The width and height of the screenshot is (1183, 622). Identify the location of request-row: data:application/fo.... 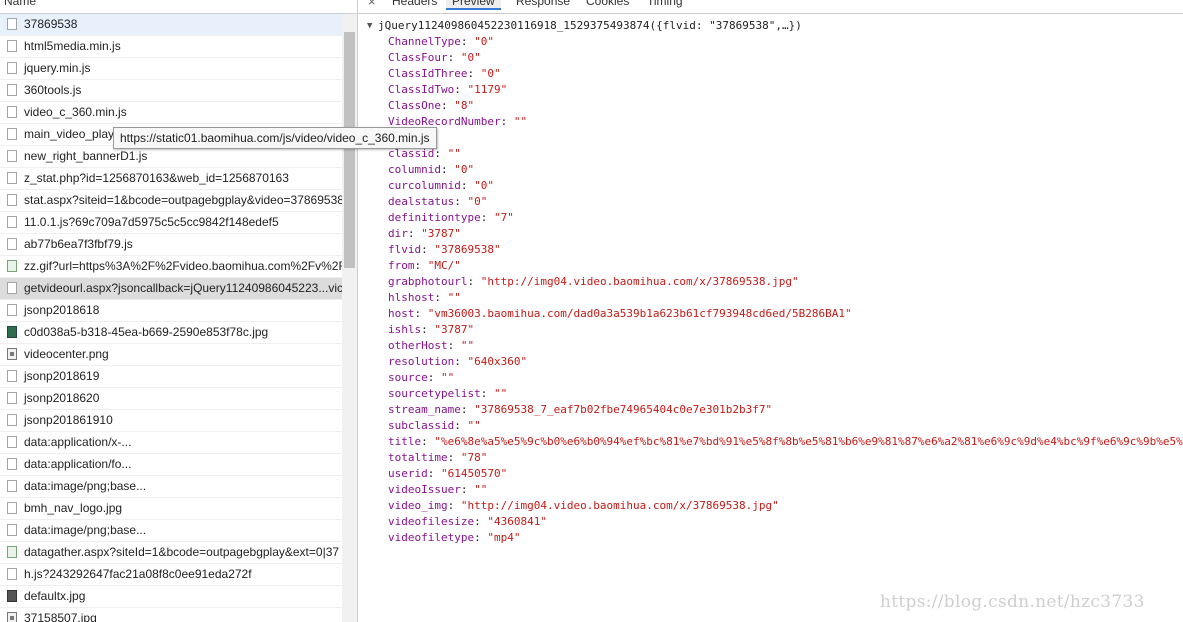
(171, 465).